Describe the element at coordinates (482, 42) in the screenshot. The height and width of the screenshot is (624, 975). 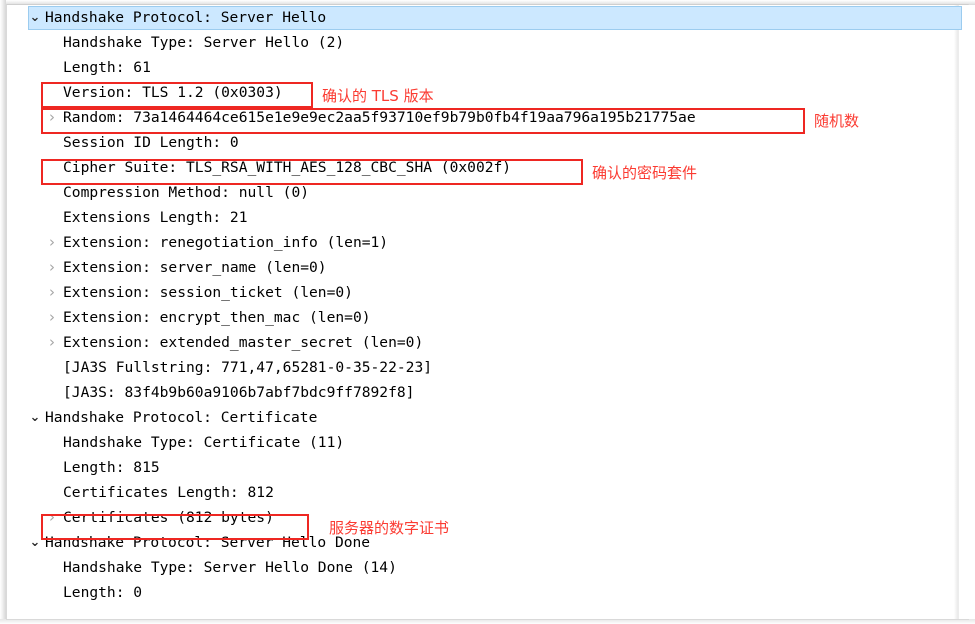
I see `tree-row: Handshake Type: Server Hello (2)` at that location.